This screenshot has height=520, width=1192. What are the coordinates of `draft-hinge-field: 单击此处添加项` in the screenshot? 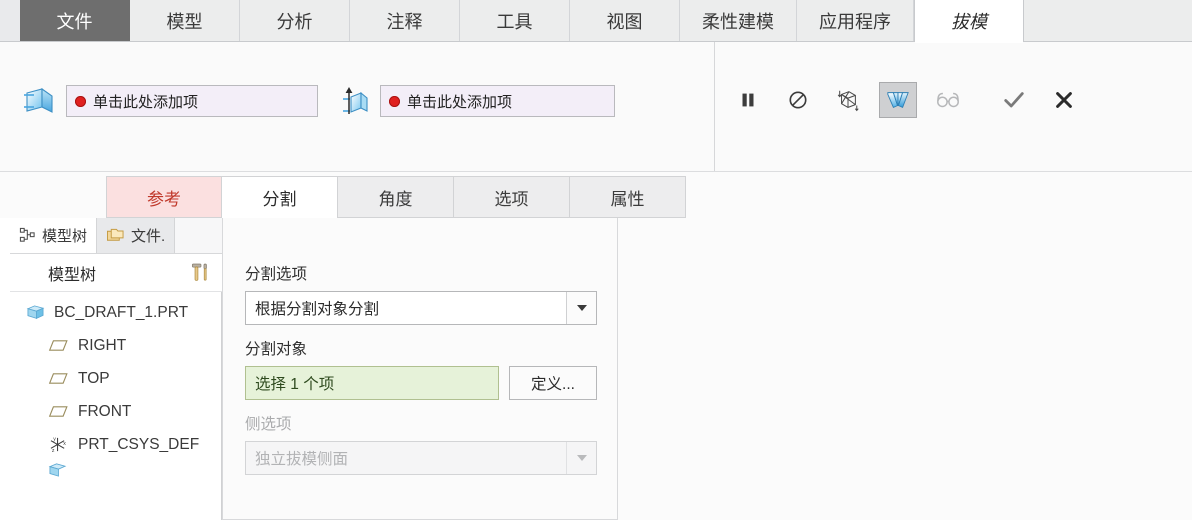 It's located at (497, 101).